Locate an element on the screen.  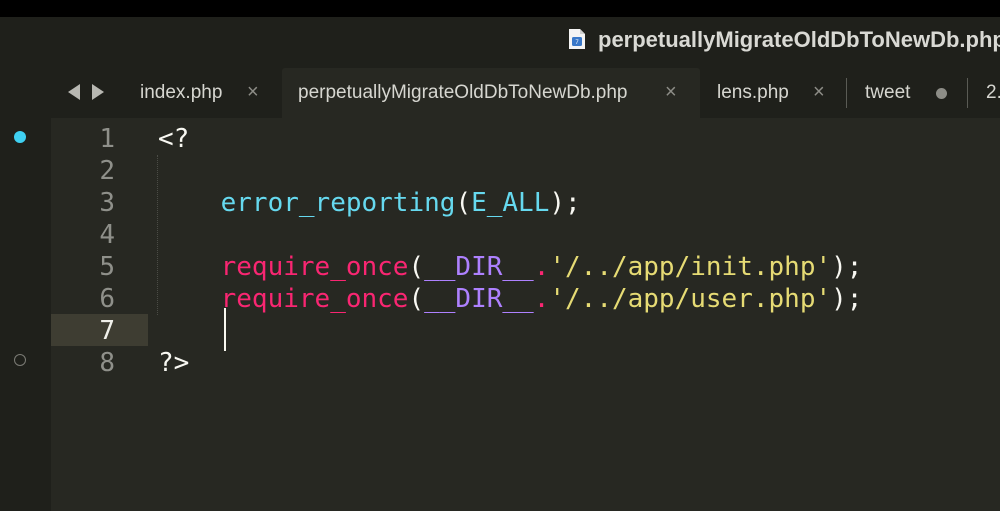
tab-label: tweet is located at coordinates (888, 92).